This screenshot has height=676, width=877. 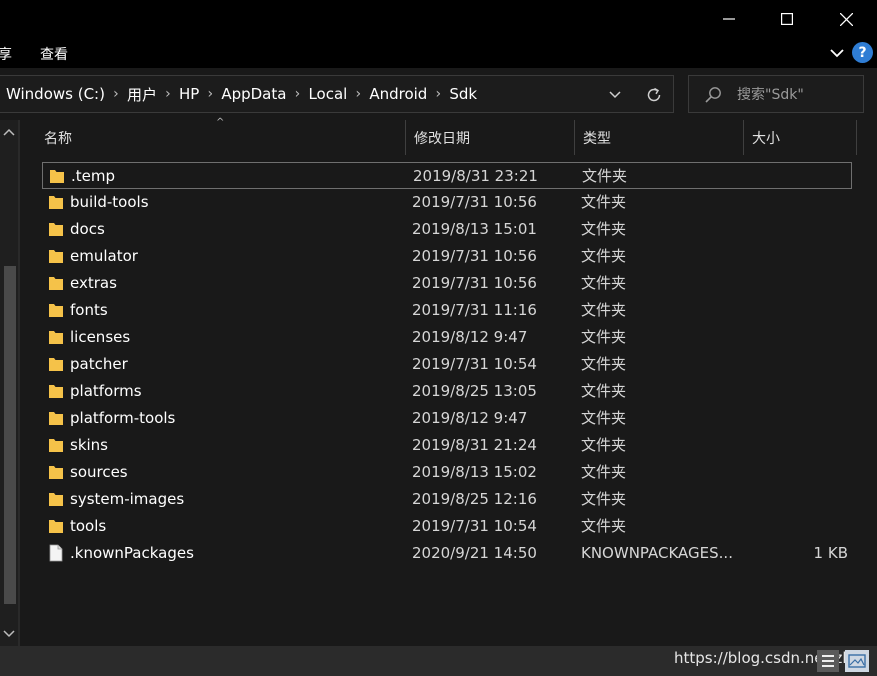 I want to click on file-name: .temp, so click(x=93, y=176).